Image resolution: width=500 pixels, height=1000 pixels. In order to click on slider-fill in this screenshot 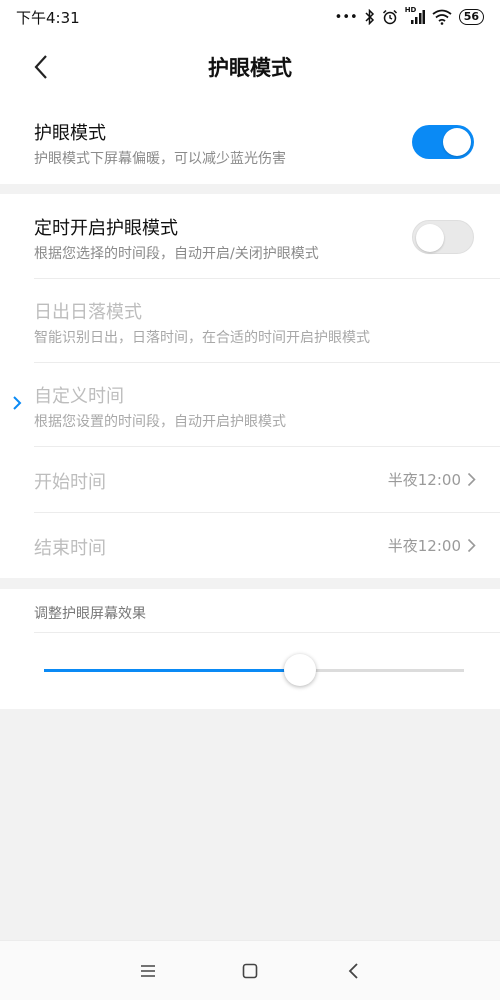, I will do `click(172, 670)`.